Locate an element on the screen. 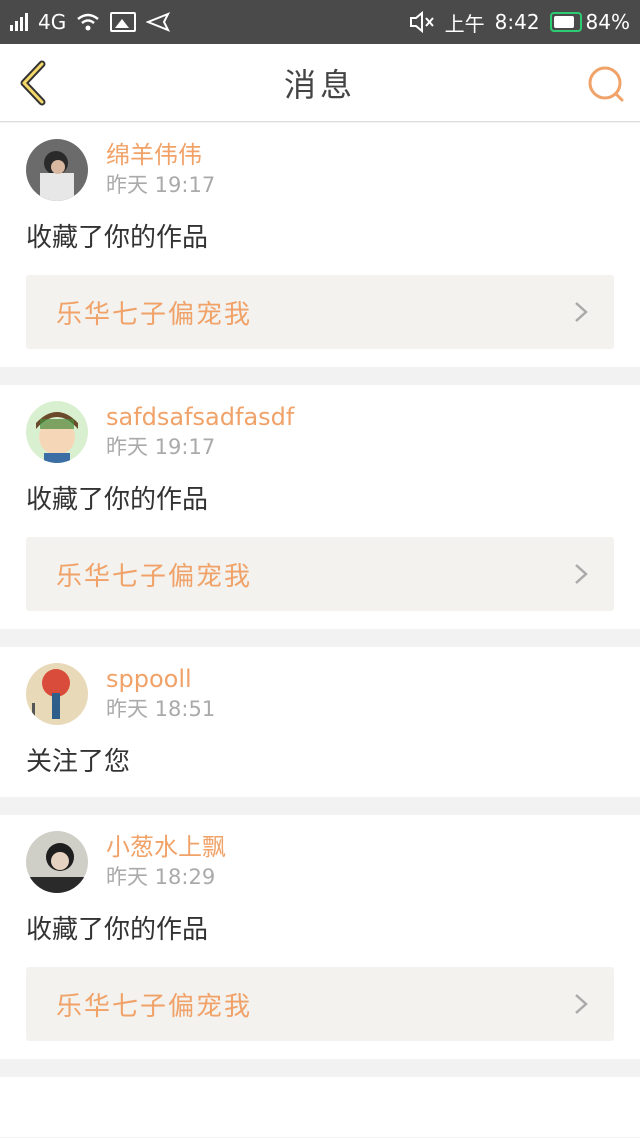 The height and width of the screenshot is (1138, 640). mute-icon is located at coordinates (421, 22).